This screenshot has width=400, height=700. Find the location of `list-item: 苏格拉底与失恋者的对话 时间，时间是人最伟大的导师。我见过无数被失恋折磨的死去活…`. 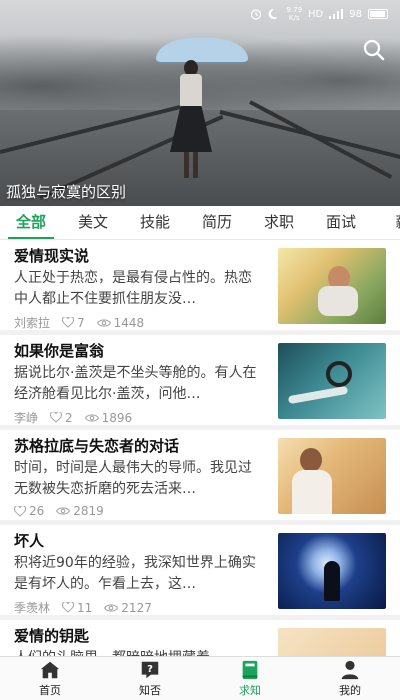

list-item: 苏格拉底与失恋者的对话 时间，时间是人最伟大的导师。我见过无数被失恋折磨的死去活… is located at coordinates (200, 475).